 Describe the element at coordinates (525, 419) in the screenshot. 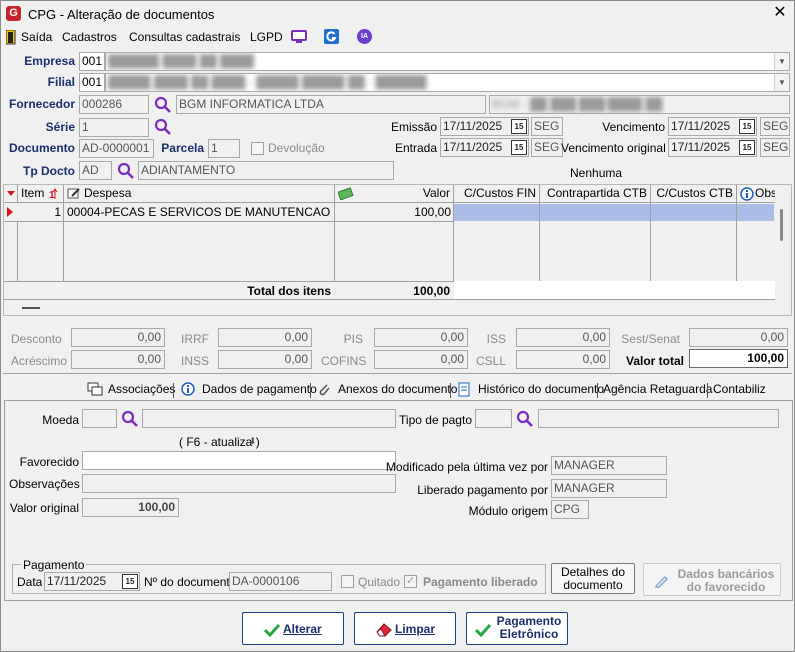

I see `search-tipo-pagto-icon` at that location.